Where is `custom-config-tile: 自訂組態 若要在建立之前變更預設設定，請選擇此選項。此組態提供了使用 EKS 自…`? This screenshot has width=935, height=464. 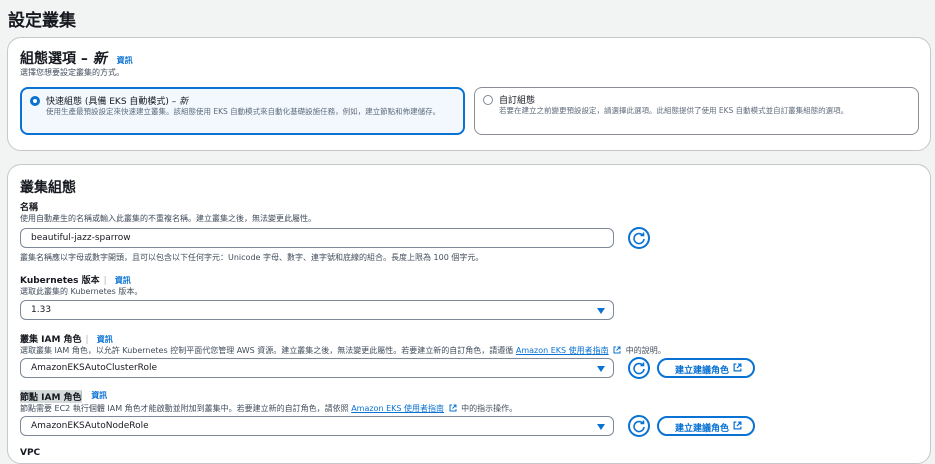
custom-config-tile: 自訂組態 若要在建立之前變更預設設定，請選擇此選項。此組態提供了使用 EKS 自… is located at coordinates (696, 111).